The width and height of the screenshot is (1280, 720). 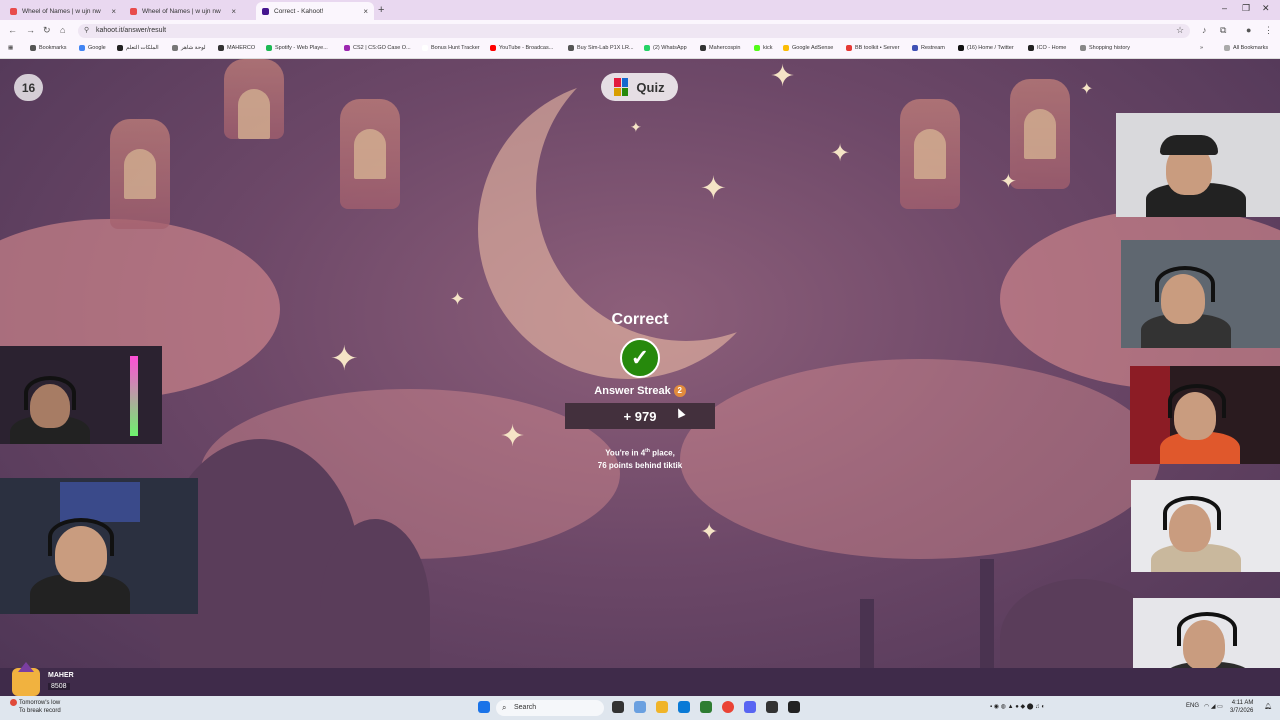 What do you see at coordinates (640, 319) in the screenshot?
I see `result-title: Correct` at bounding box center [640, 319].